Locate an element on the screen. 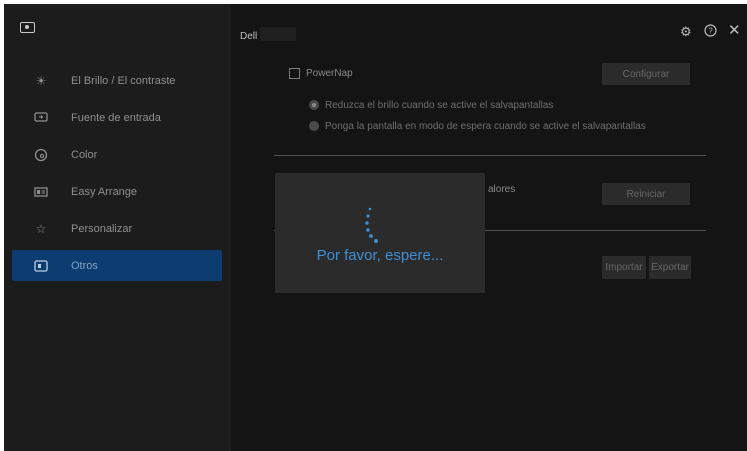  sidebar-item-input-source: Fuente de entrada is located at coordinates (117, 117).